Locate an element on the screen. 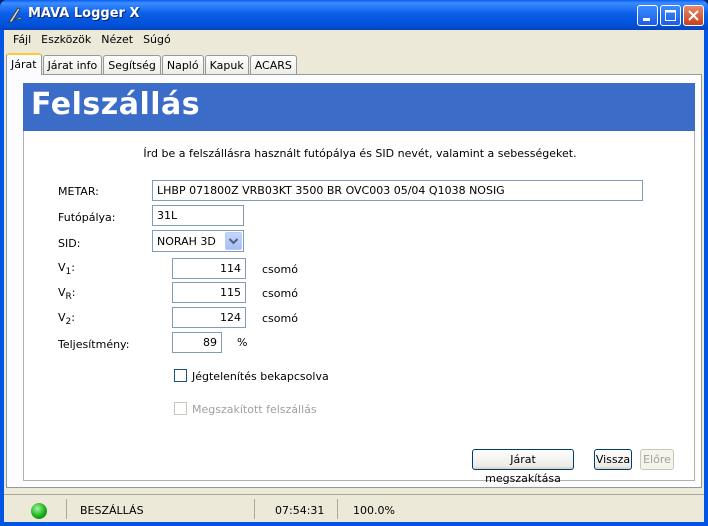 Image resolution: width=708 pixels, height=526 pixels. rejected-takeoff-label: Megszakított felszállás is located at coordinates (254, 409).